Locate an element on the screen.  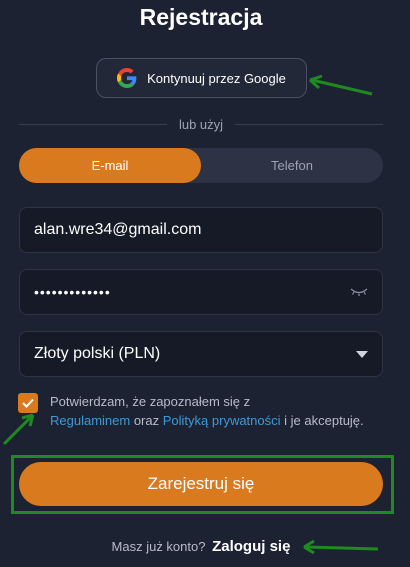
password-field: ••••••••••••• is located at coordinates (201, 292).